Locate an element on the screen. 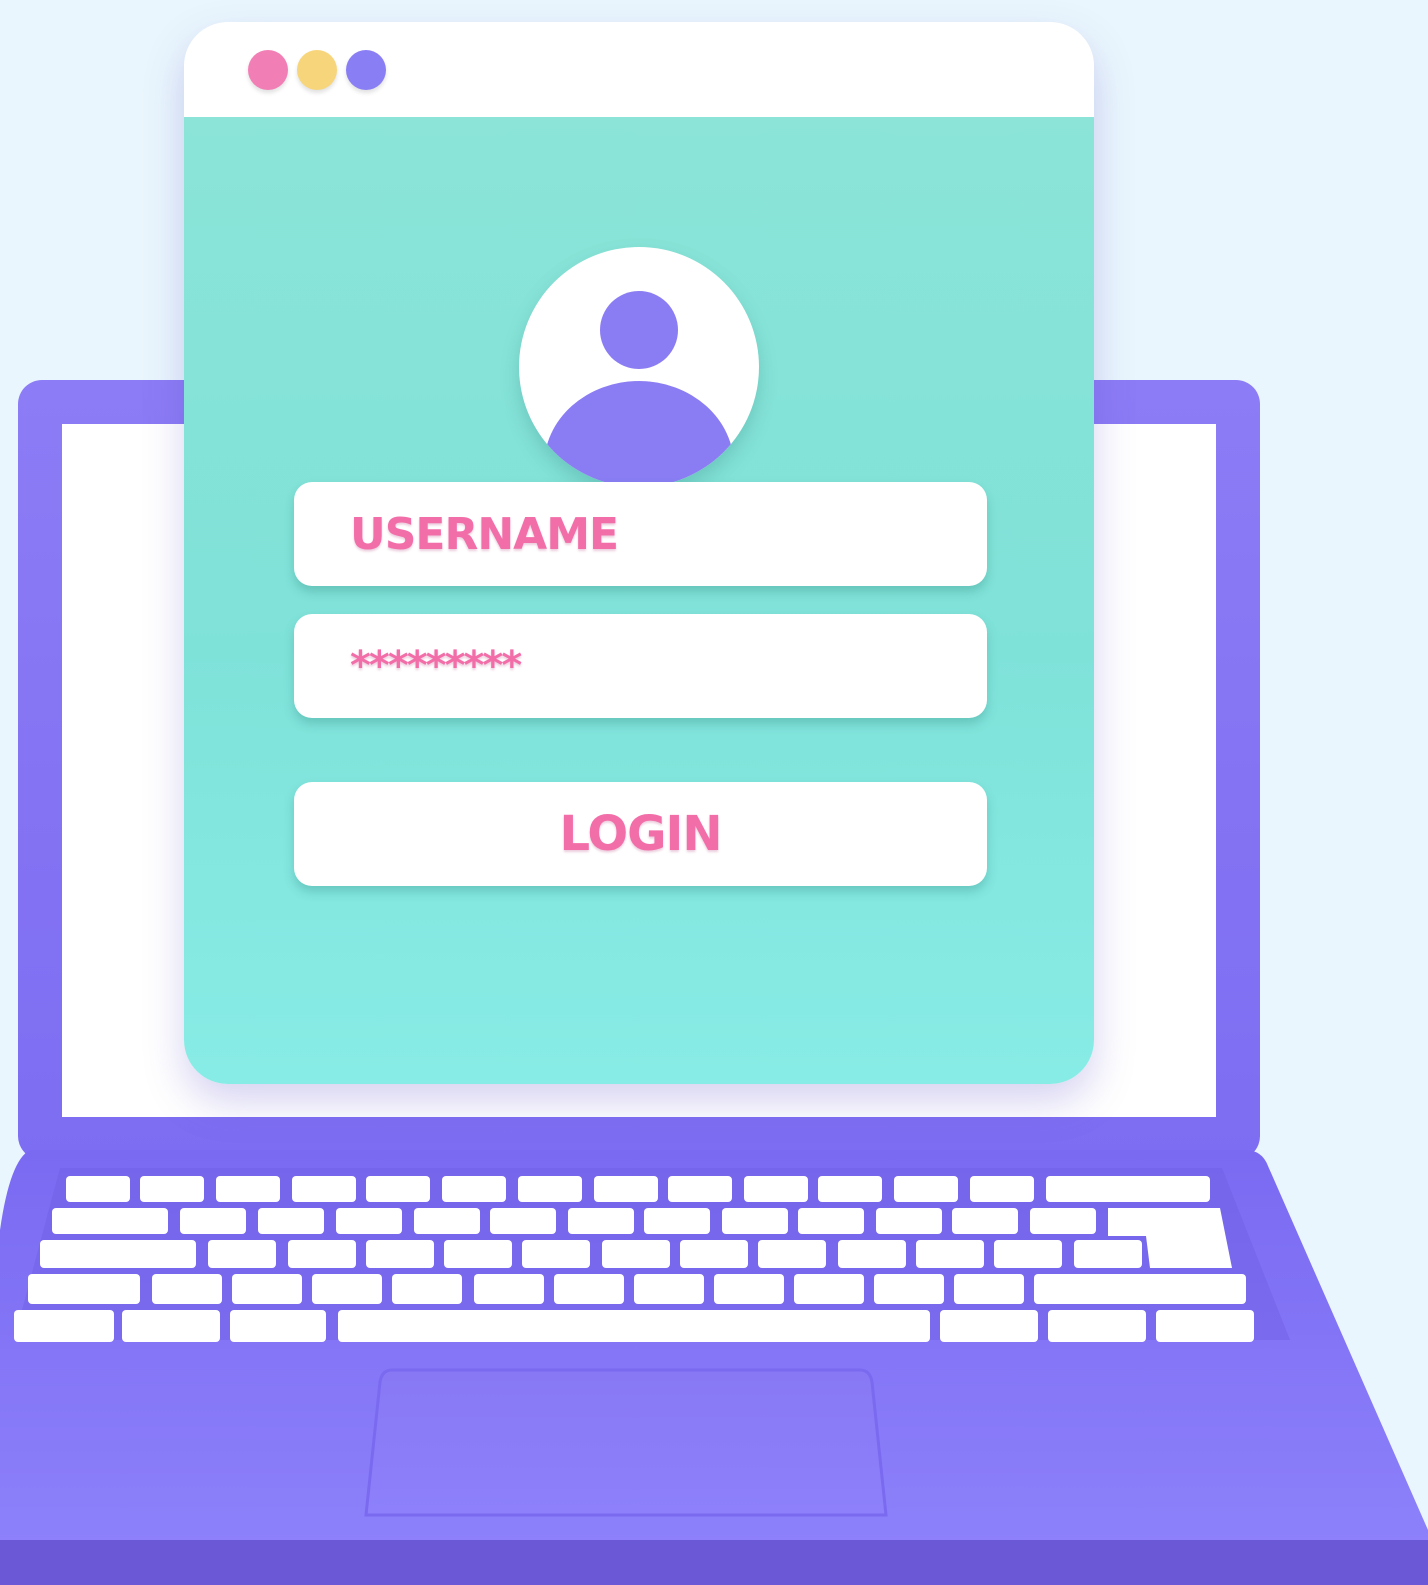  password-field: ********* is located at coordinates (640, 666).